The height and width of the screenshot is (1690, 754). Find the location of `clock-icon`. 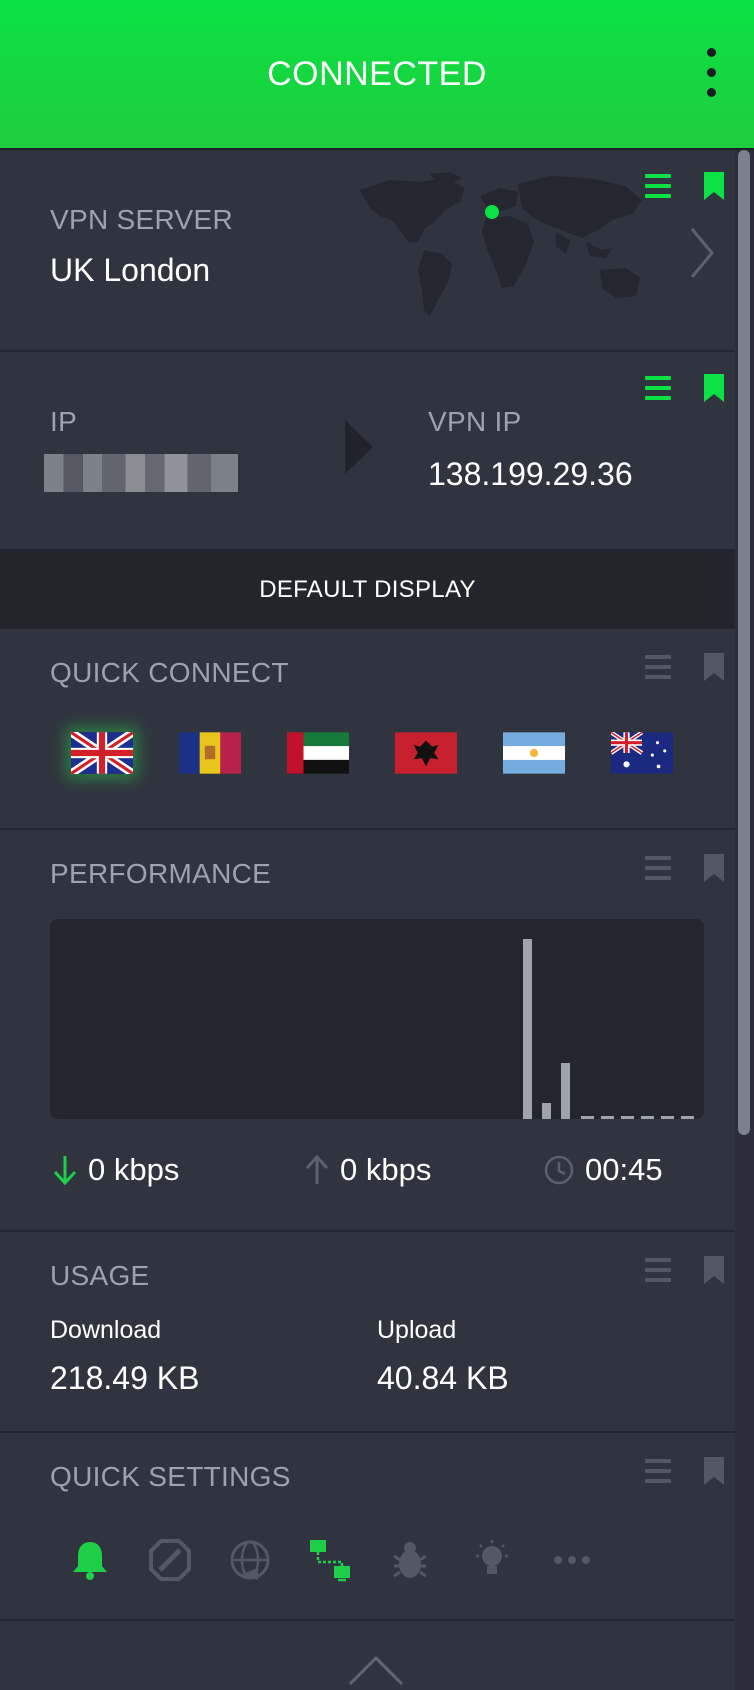

clock-icon is located at coordinates (559, 1170).